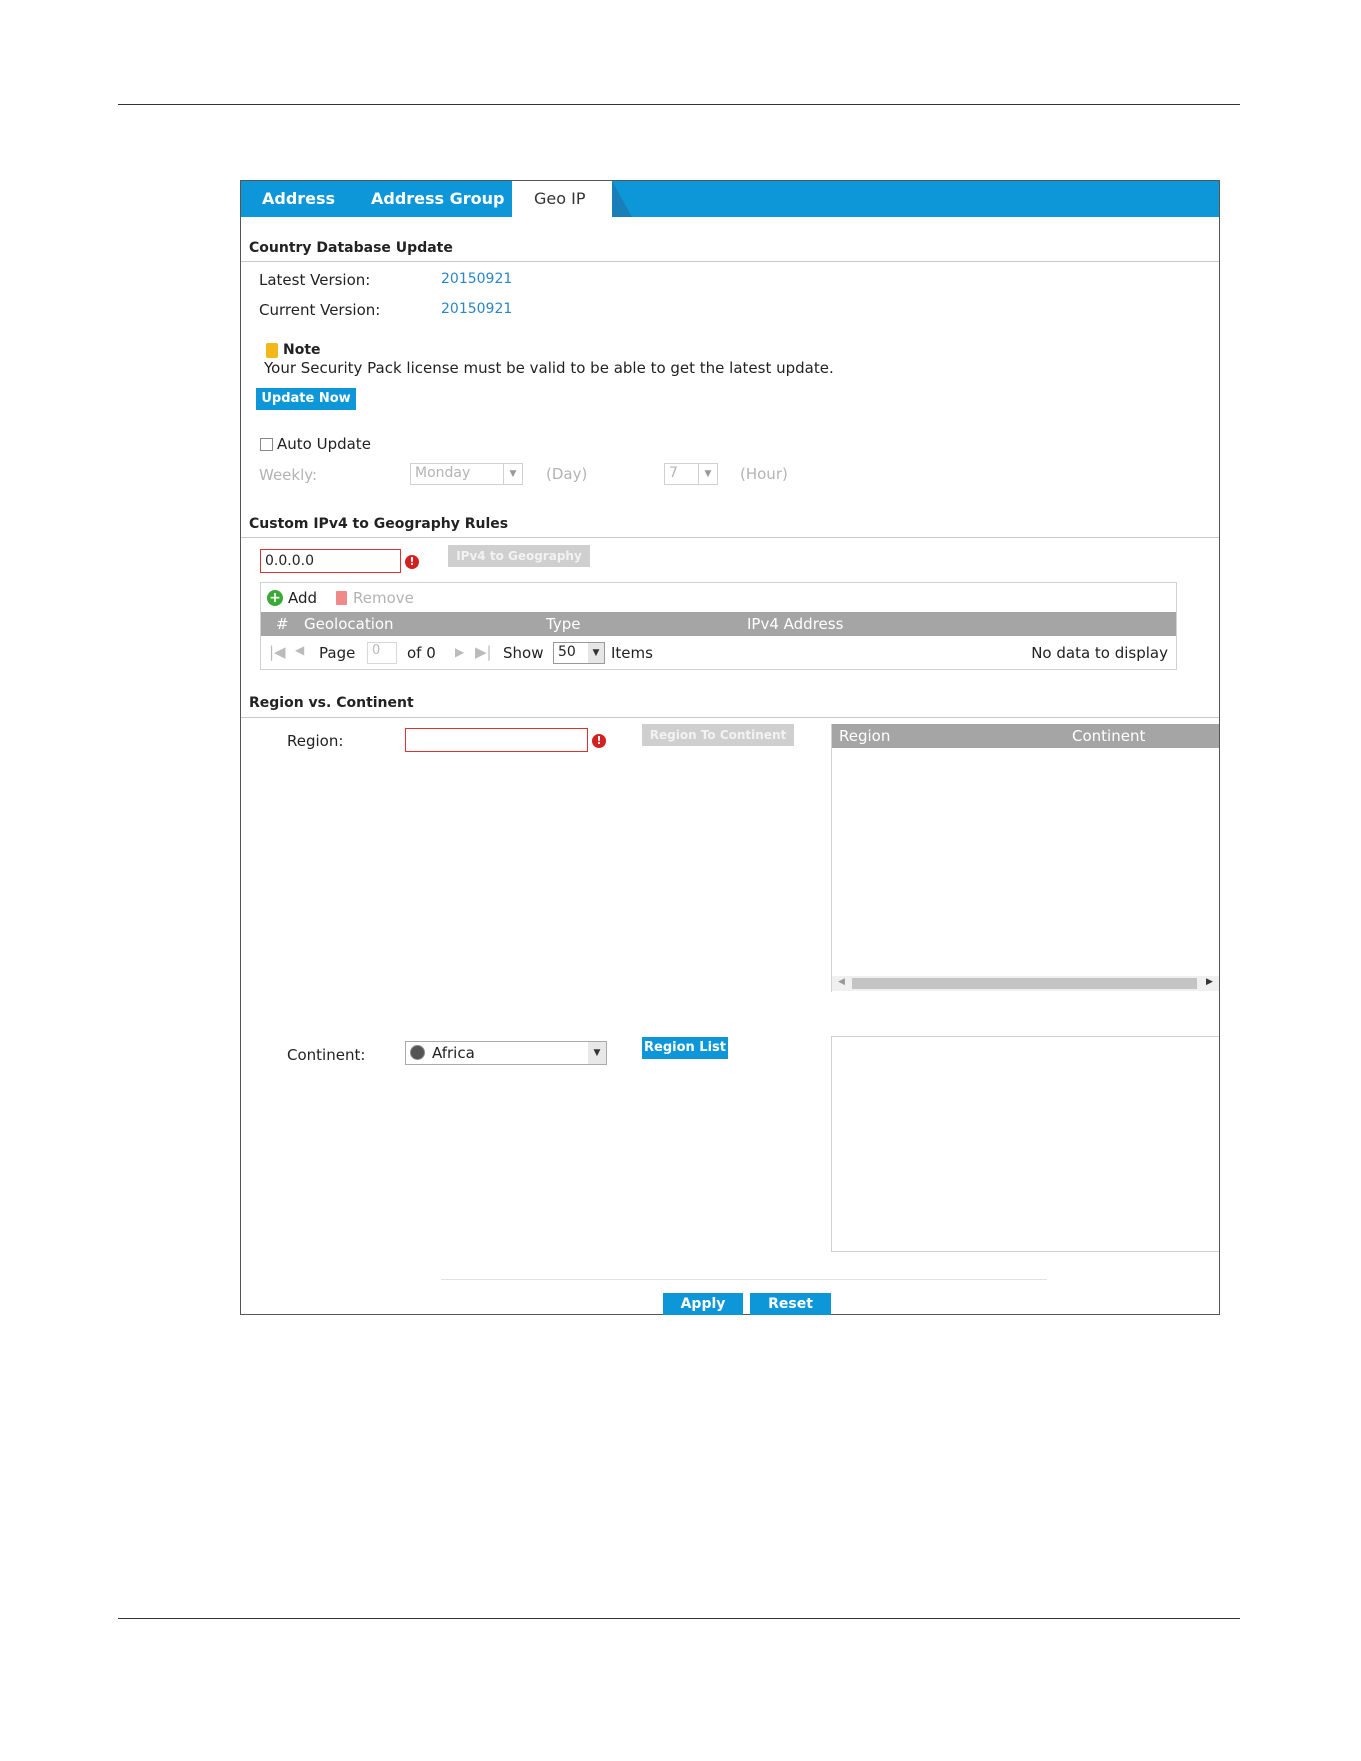 The height and width of the screenshot is (1761, 1361). Describe the element at coordinates (567, 652) in the screenshot. I see `page-size-value: 50` at that location.